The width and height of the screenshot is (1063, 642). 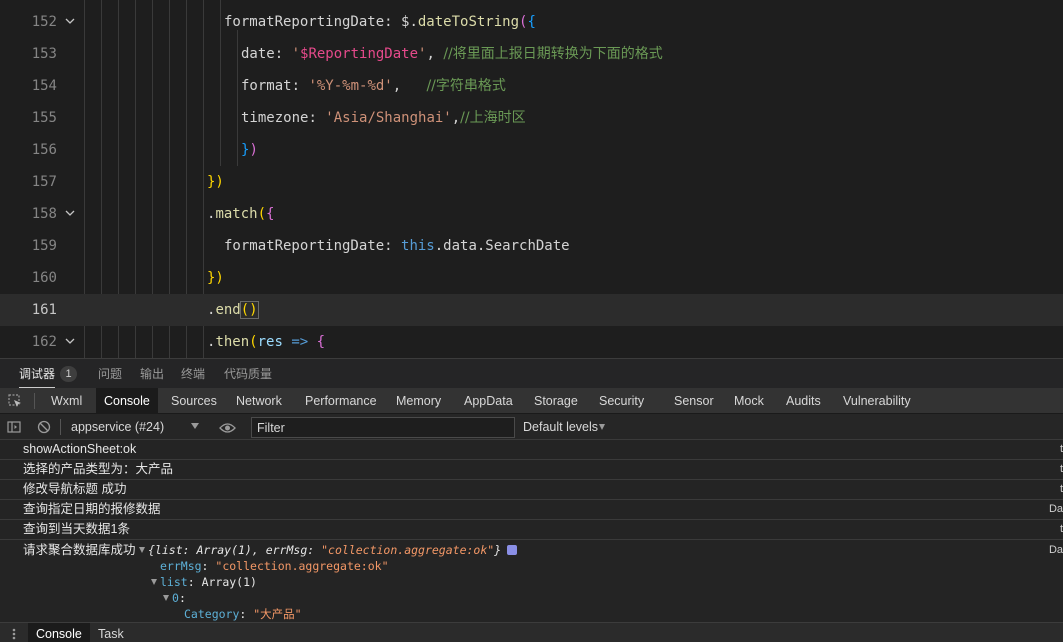 I want to click on code-line: 162 .then(res => {, so click(x=531, y=342).